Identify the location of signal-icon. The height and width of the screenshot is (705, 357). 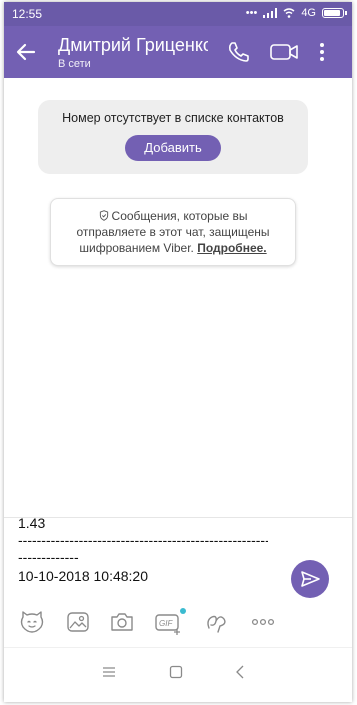
(270, 13).